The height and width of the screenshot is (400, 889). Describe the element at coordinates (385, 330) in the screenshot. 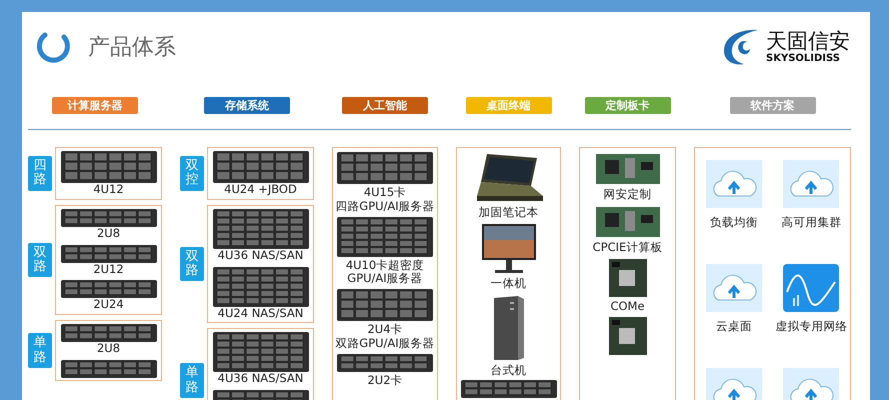

I see `product-label: 2U4卡` at that location.